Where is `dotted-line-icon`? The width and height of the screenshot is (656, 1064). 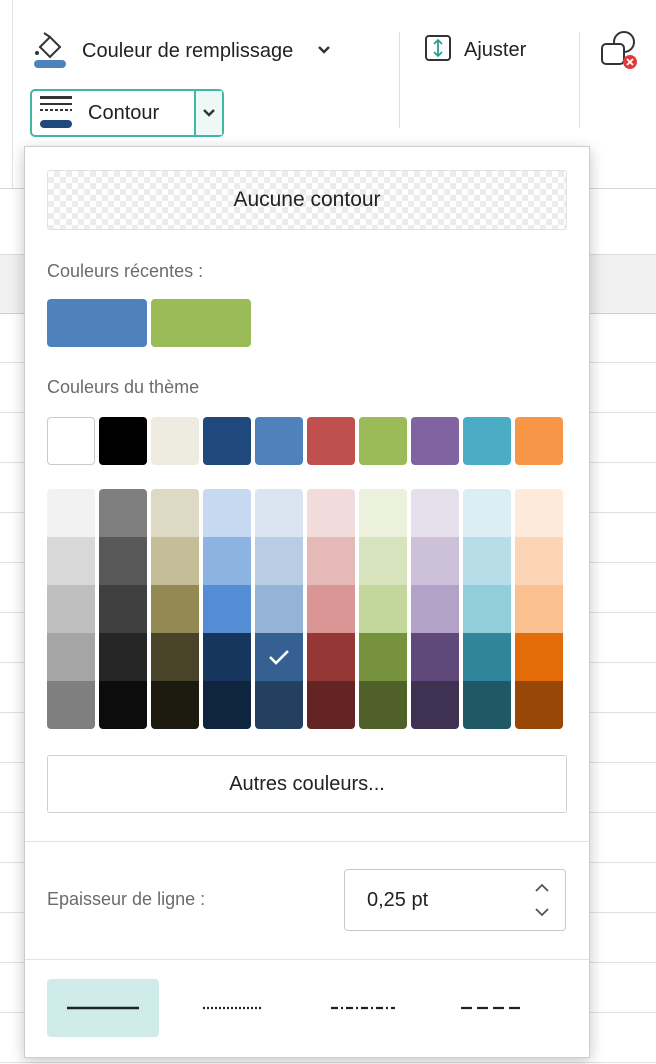 dotted-line-icon is located at coordinates (233, 1008).